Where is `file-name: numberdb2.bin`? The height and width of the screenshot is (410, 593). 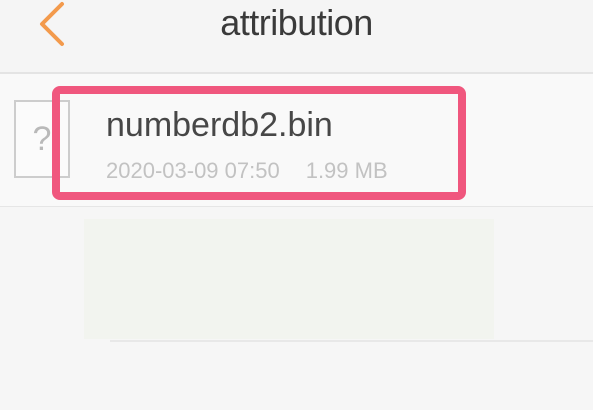
file-name: numberdb2.bin is located at coordinates (219, 125).